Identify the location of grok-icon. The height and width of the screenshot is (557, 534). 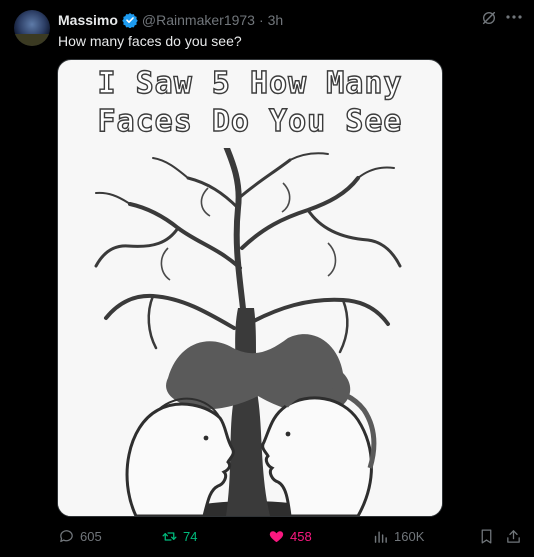
(489, 18).